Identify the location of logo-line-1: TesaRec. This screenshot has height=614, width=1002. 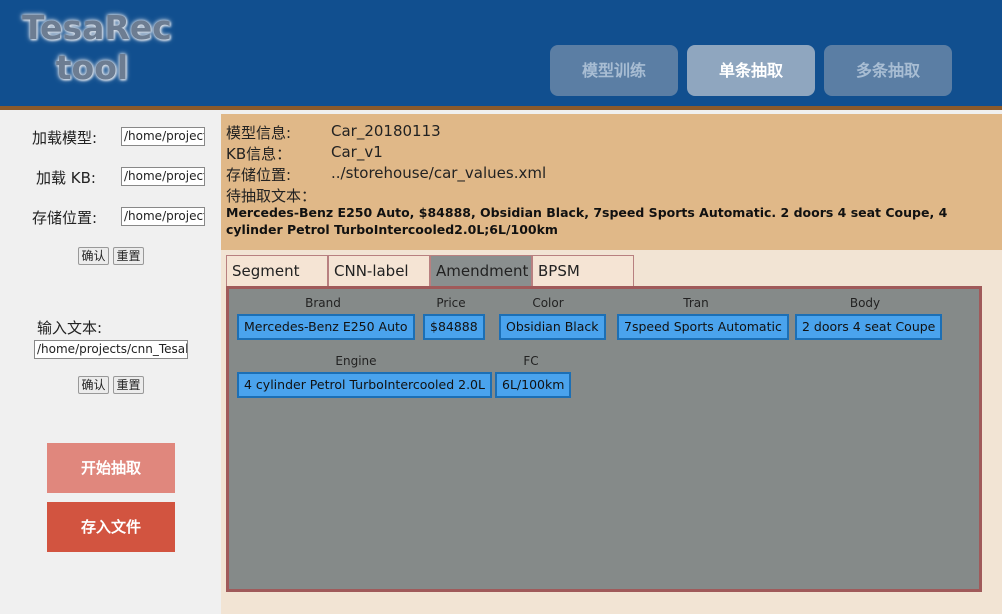
(97, 27).